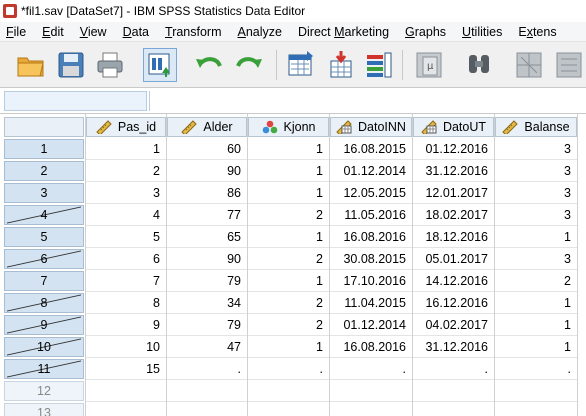  What do you see at coordinates (126, 259) in the screenshot?
I see `data-cell: 6` at bounding box center [126, 259].